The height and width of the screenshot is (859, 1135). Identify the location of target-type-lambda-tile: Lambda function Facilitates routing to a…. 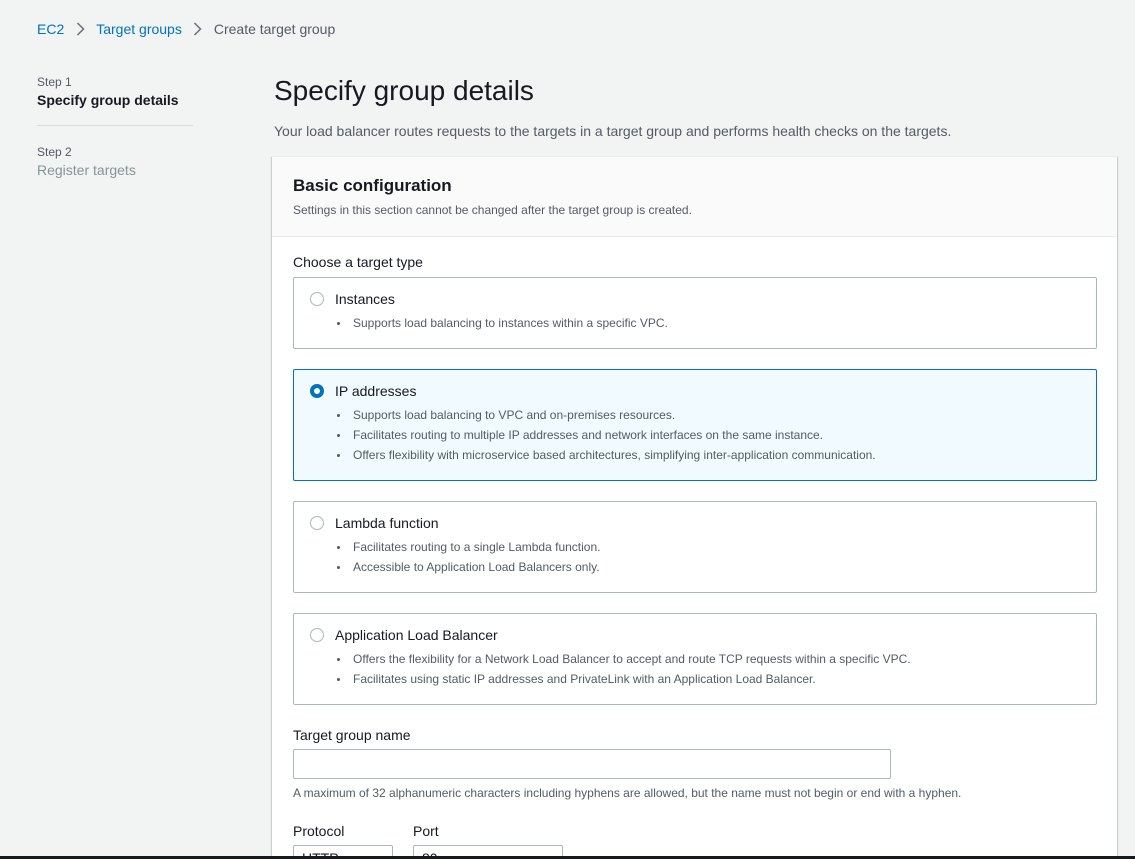
(695, 547).